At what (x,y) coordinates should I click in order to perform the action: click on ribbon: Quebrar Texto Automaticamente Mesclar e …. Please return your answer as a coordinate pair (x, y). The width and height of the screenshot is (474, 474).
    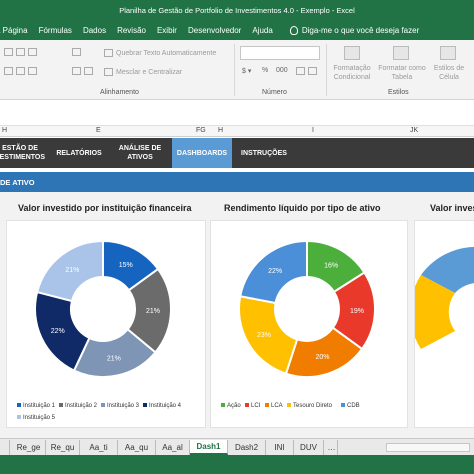
    Looking at the image, I should click on (237, 70).